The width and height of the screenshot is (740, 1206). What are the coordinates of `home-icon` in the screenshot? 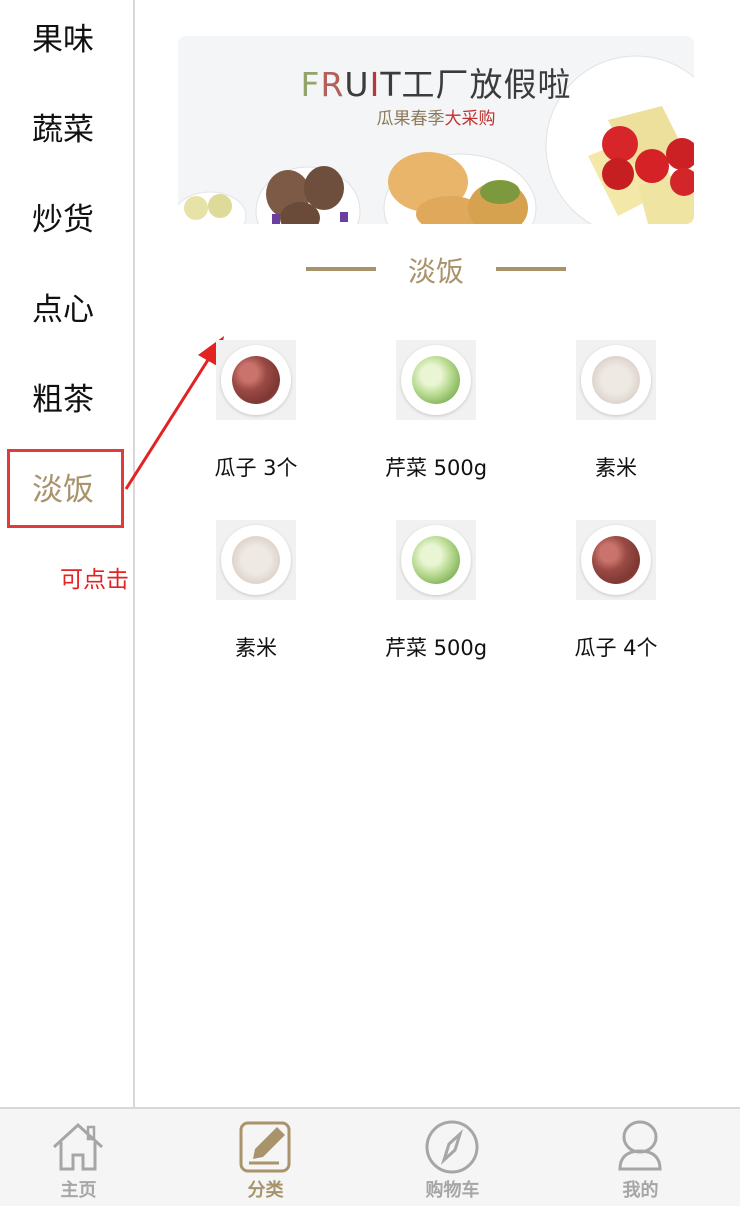 It's located at (78, 1146).